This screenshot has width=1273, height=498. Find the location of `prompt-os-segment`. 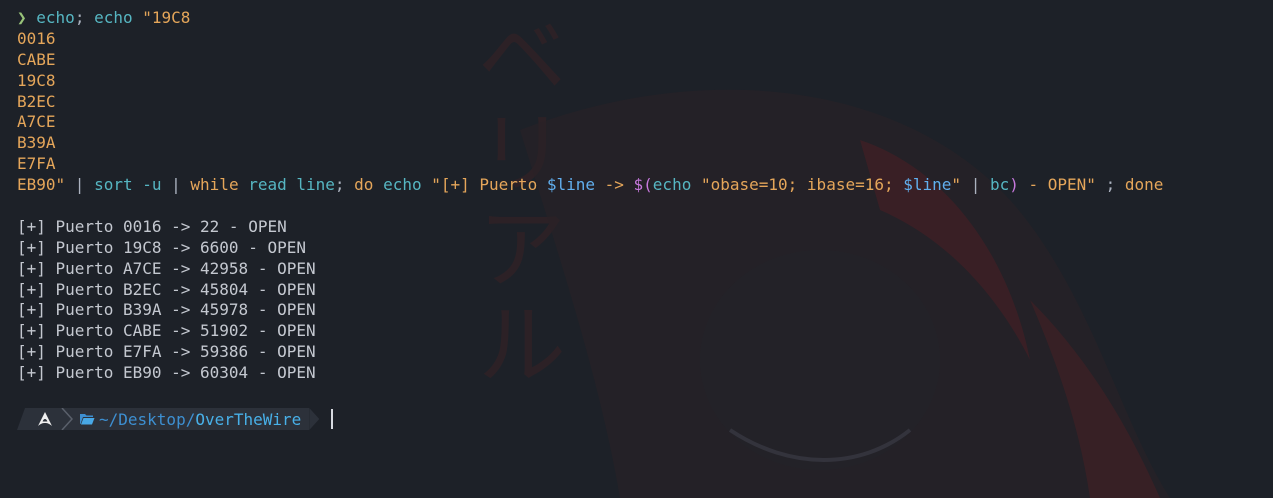

prompt-os-segment is located at coordinates (45, 419).